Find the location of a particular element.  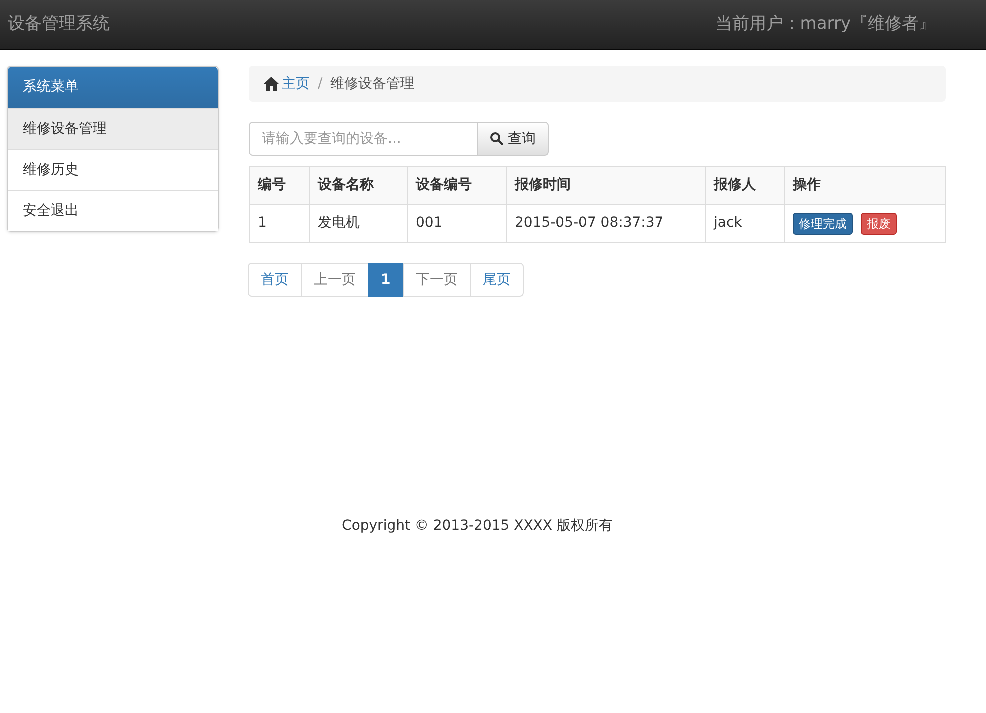

column-header: 设备编号 is located at coordinates (457, 185).